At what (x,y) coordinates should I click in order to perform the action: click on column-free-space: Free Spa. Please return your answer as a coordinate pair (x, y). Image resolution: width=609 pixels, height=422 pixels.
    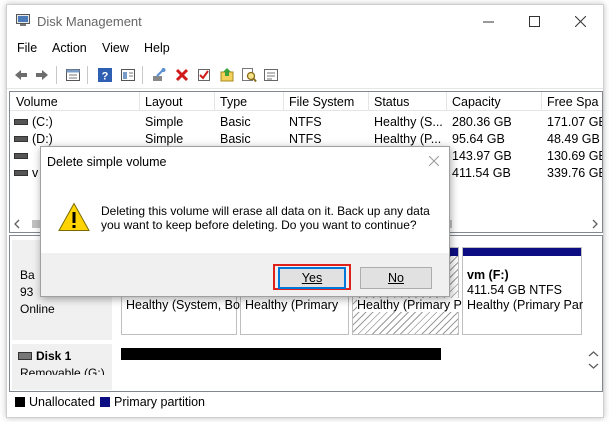
    Looking at the image, I should click on (572, 102).